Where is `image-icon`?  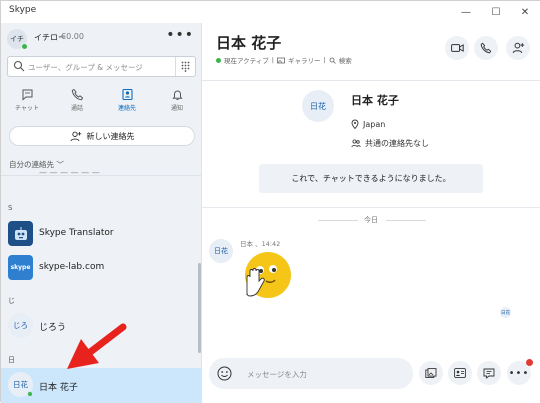
image-icon is located at coordinates (431, 372).